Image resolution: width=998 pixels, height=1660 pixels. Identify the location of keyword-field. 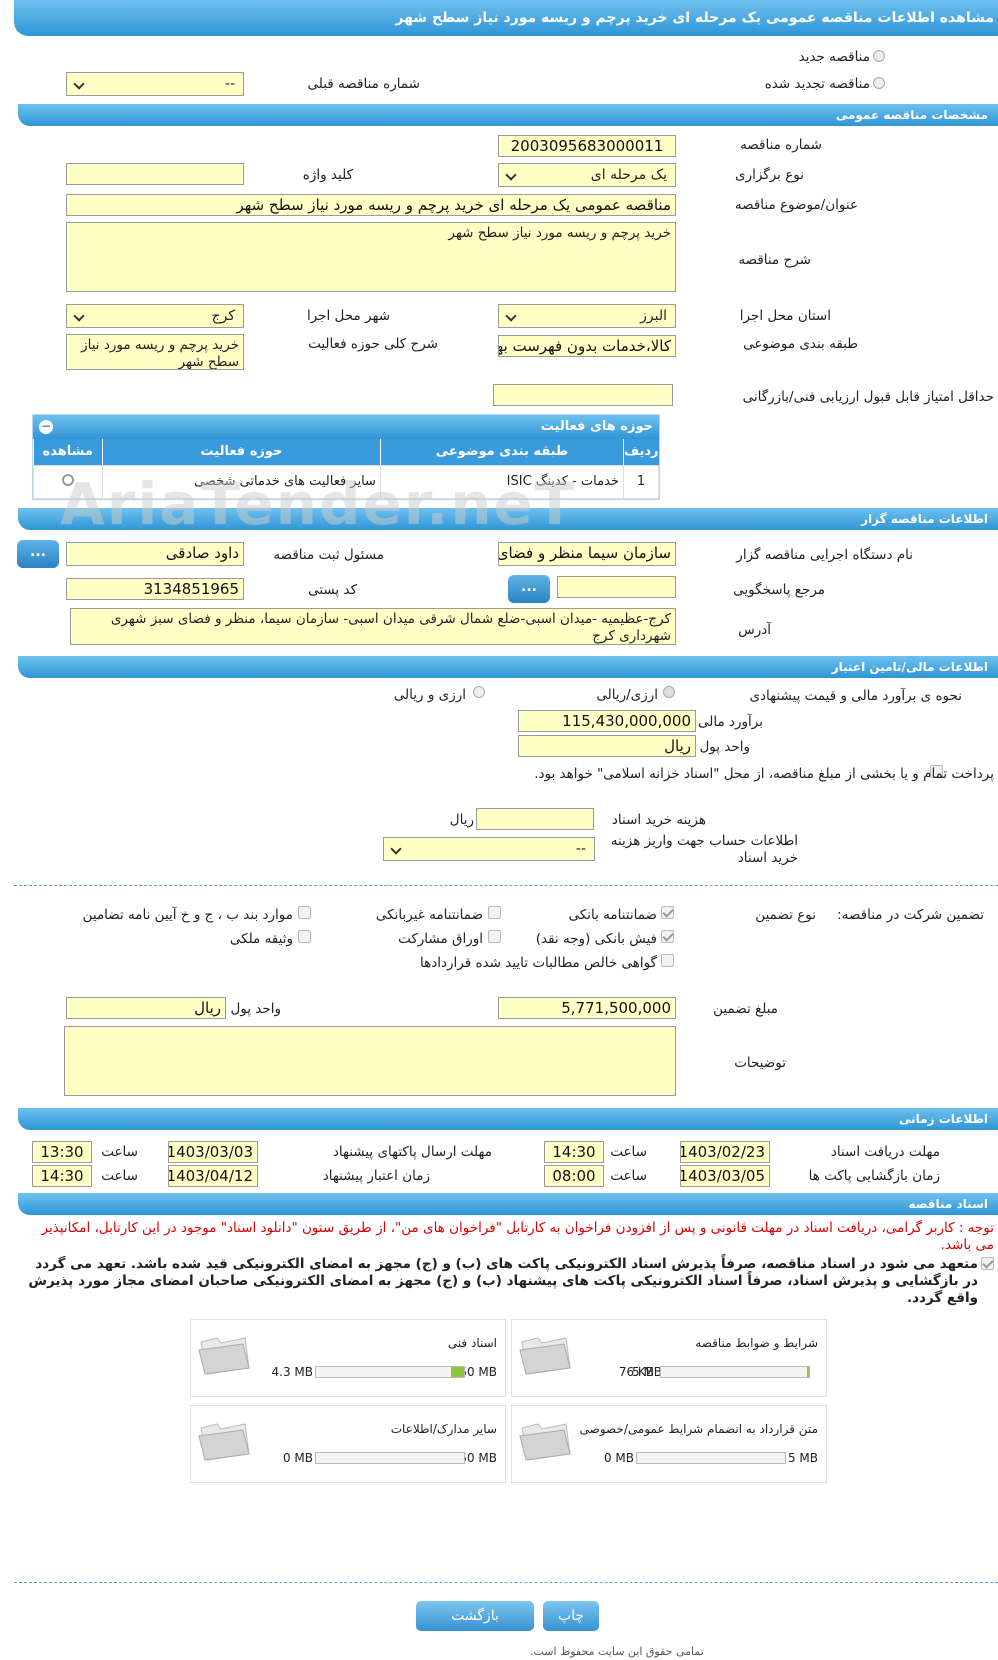
(155, 174).